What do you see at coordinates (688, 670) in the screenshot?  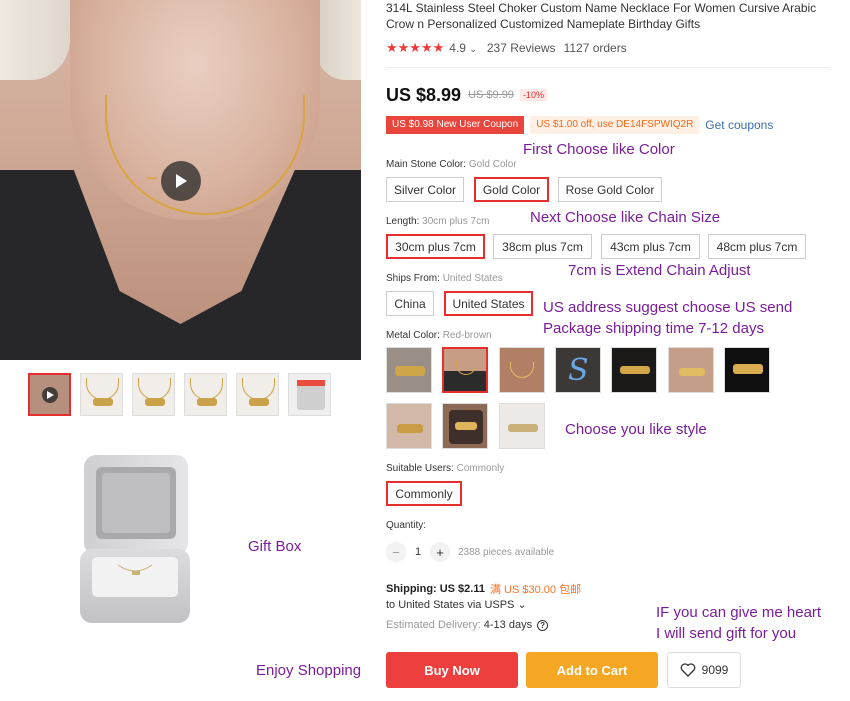 I see `heart-icon` at bounding box center [688, 670].